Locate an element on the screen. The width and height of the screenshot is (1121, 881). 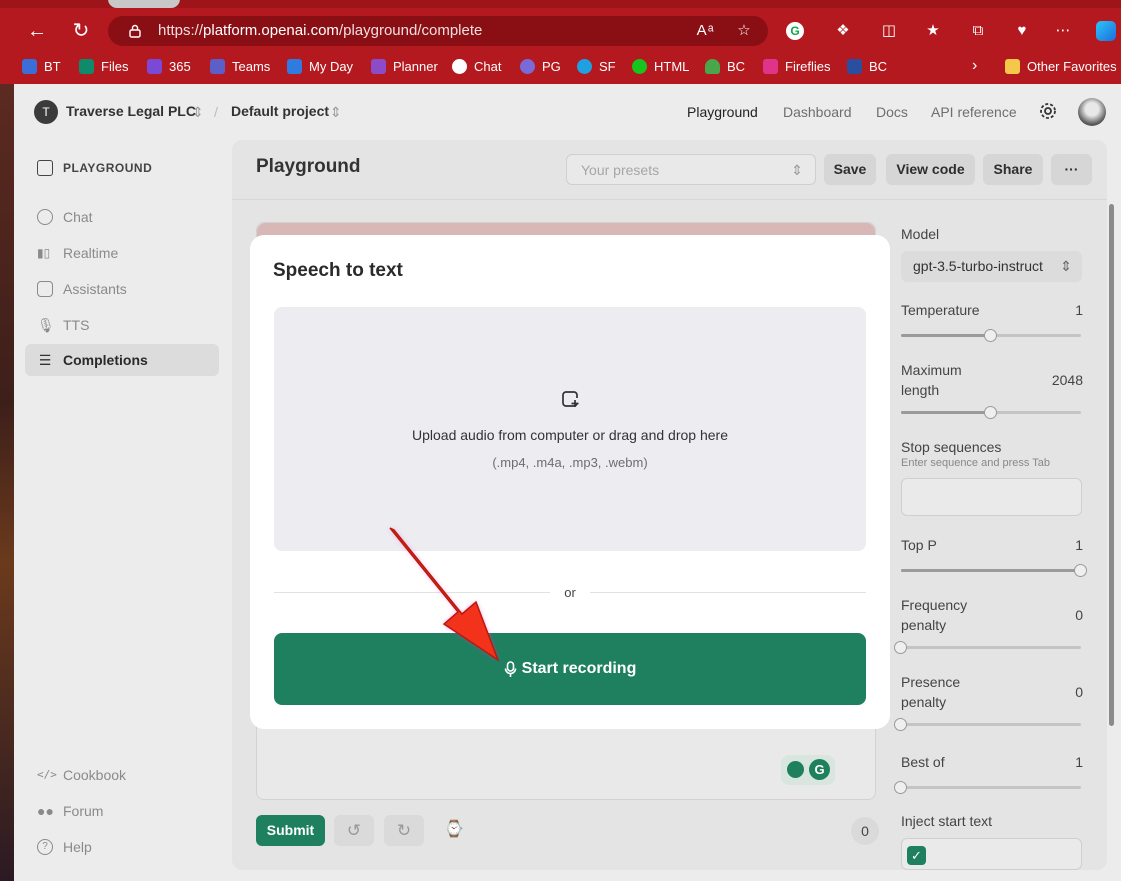
sidebar-item-help: ? Help is located at coordinates (122, 847).